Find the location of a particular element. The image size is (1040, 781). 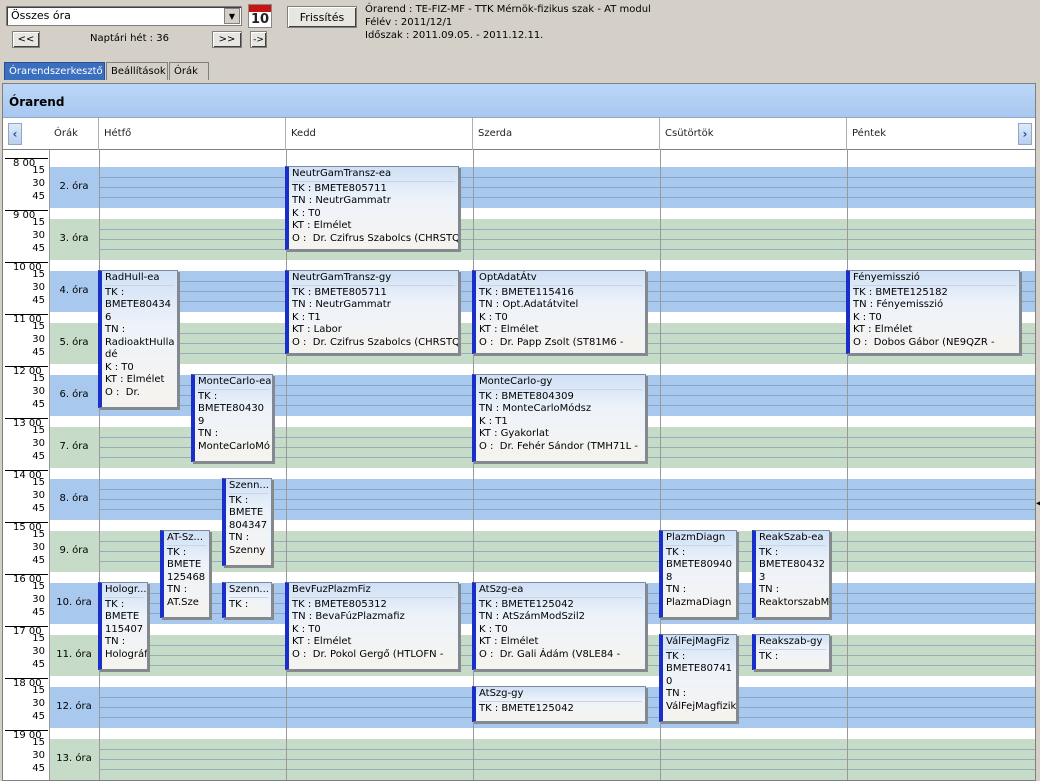

hour-label: 12 00 is located at coordinates (26, 371).